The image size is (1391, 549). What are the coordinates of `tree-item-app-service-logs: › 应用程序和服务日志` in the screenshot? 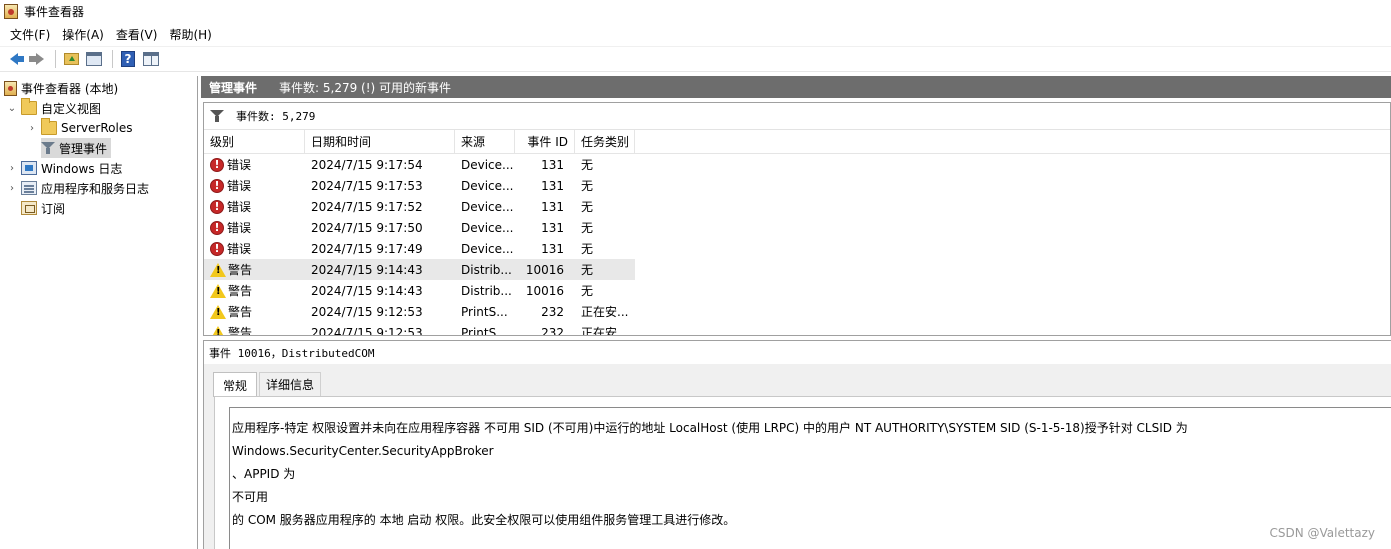 It's located at (77, 188).